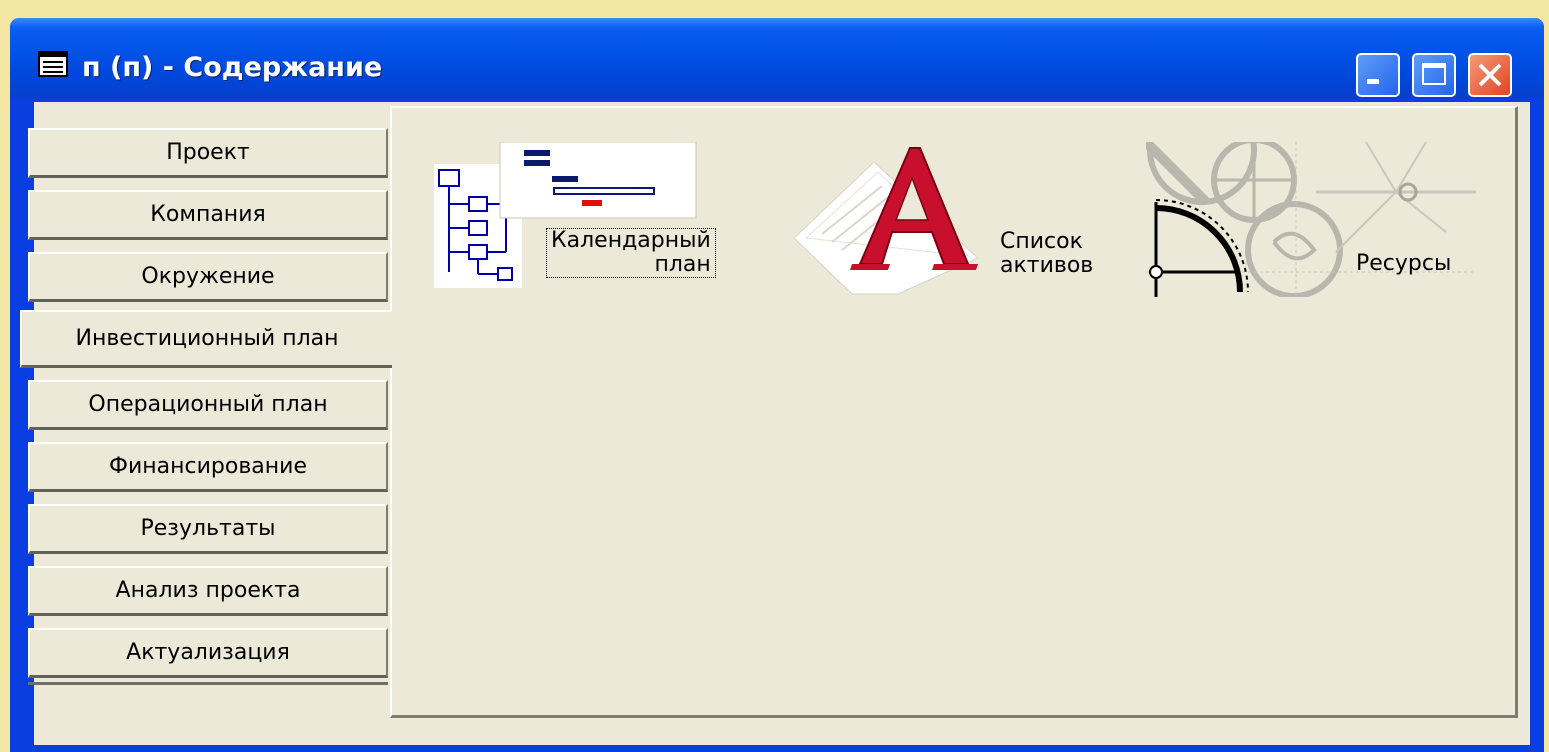 The height and width of the screenshot is (752, 1549). What do you see at coordinates (208, 277) in the screenshot?
I see `tab-environment: Окружение` at bounding box center [208, 277].